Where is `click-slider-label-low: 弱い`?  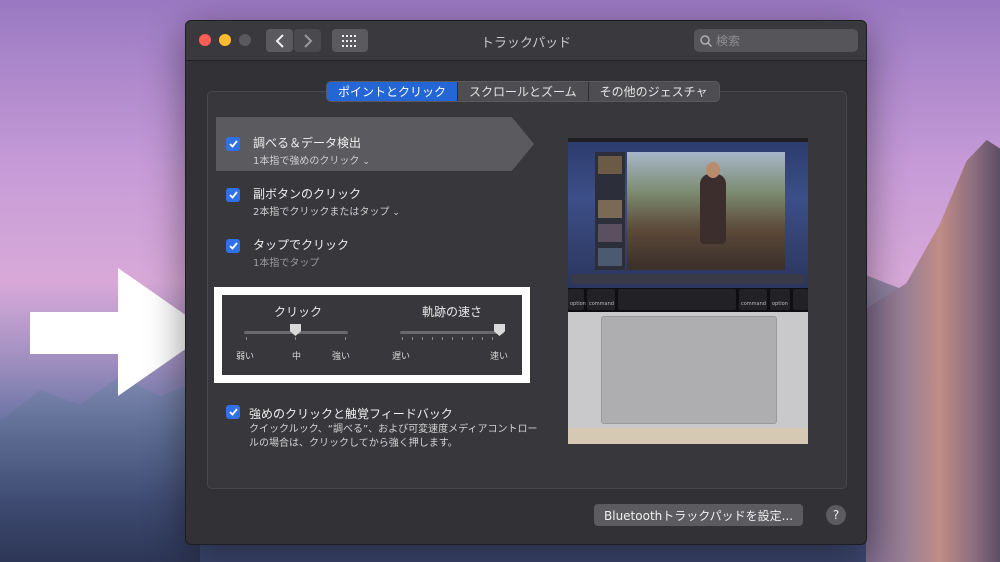 click-slider-label-low: 弱い is located at coordinates (245, 357).